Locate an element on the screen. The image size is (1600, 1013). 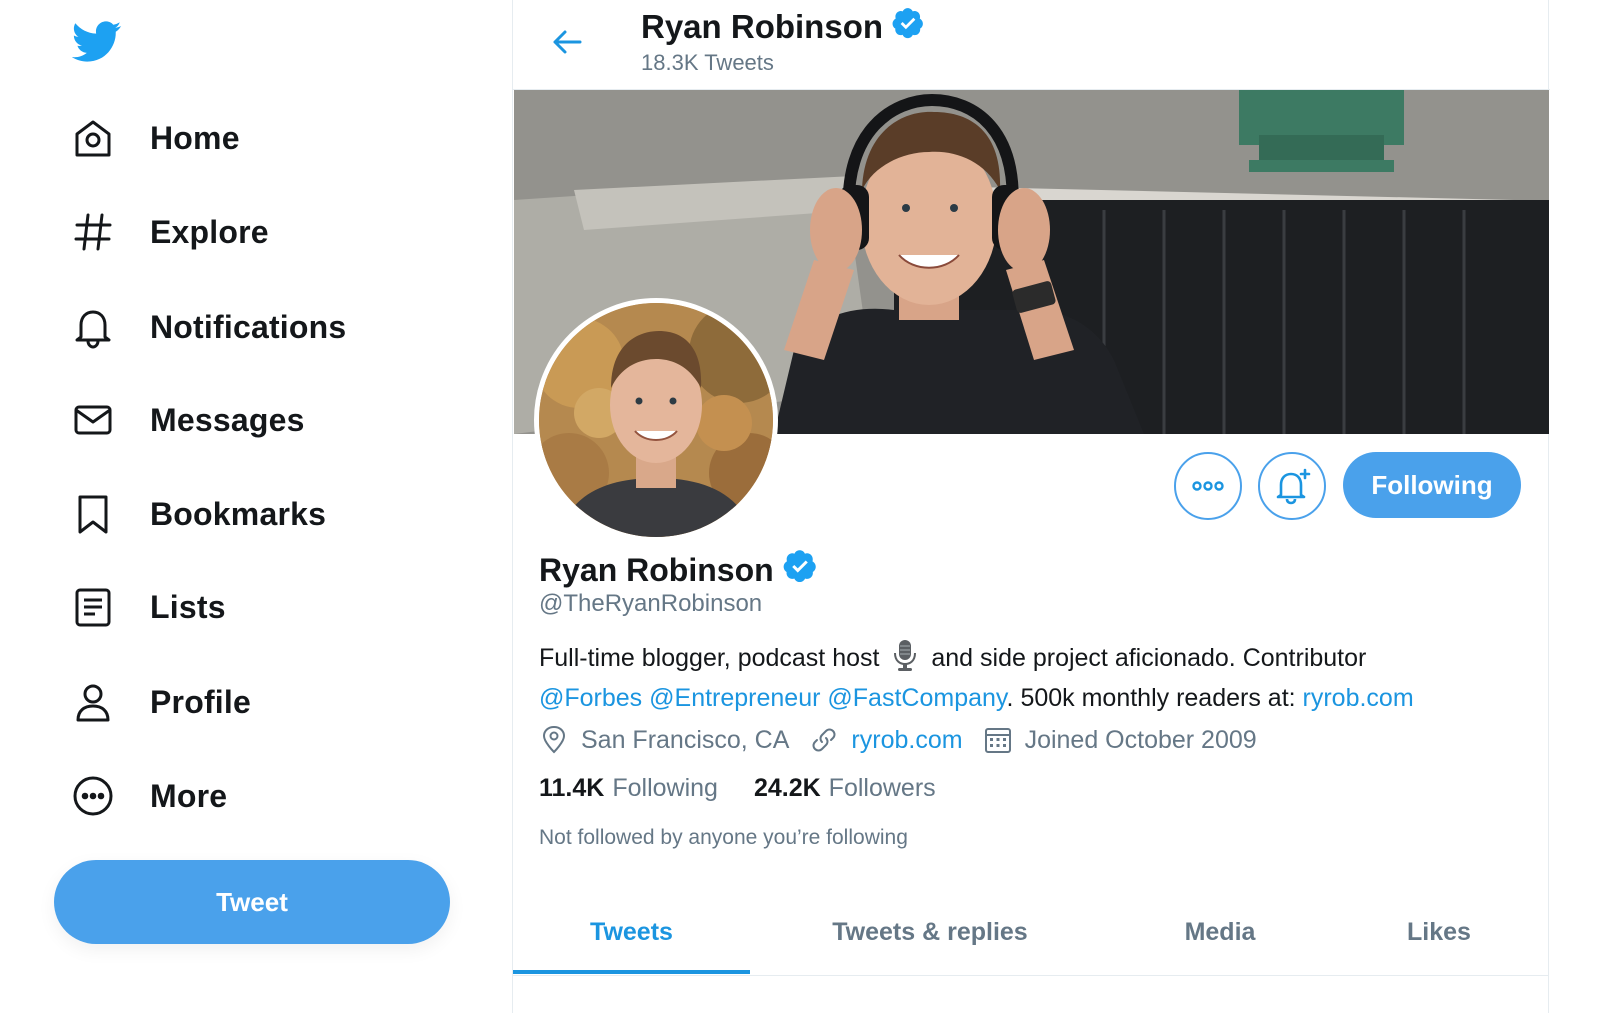
followers-label: Followers is located at coordinates (882, 788).